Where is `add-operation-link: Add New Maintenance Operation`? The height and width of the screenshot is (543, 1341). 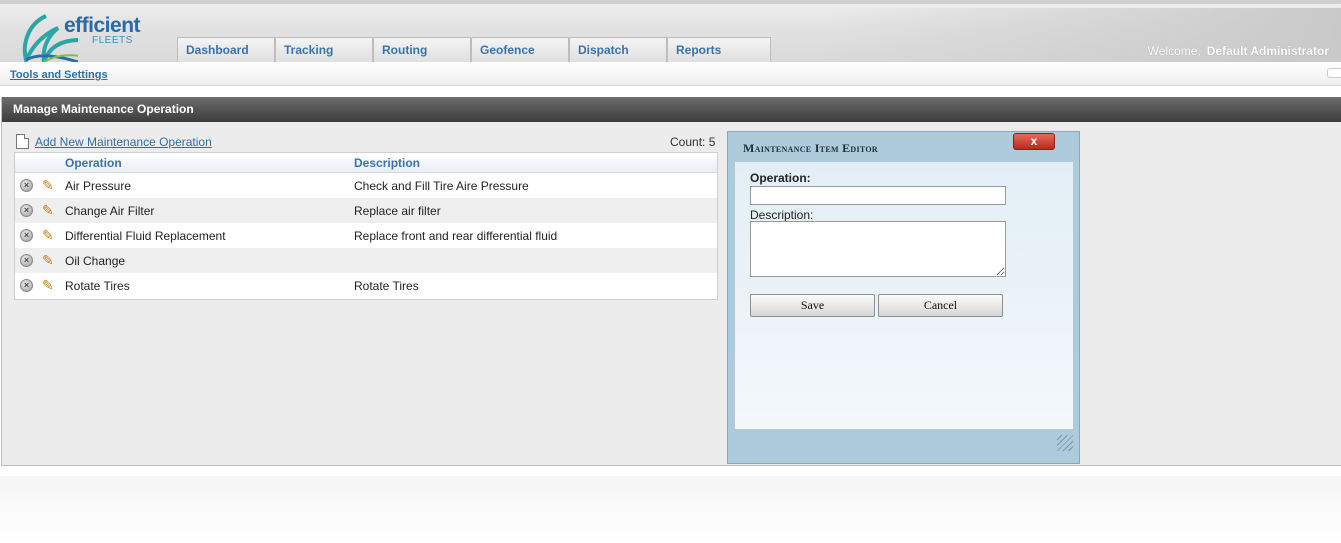
add-operation-link: Add New Maintenance Operation is located at coordinates (114, 141).